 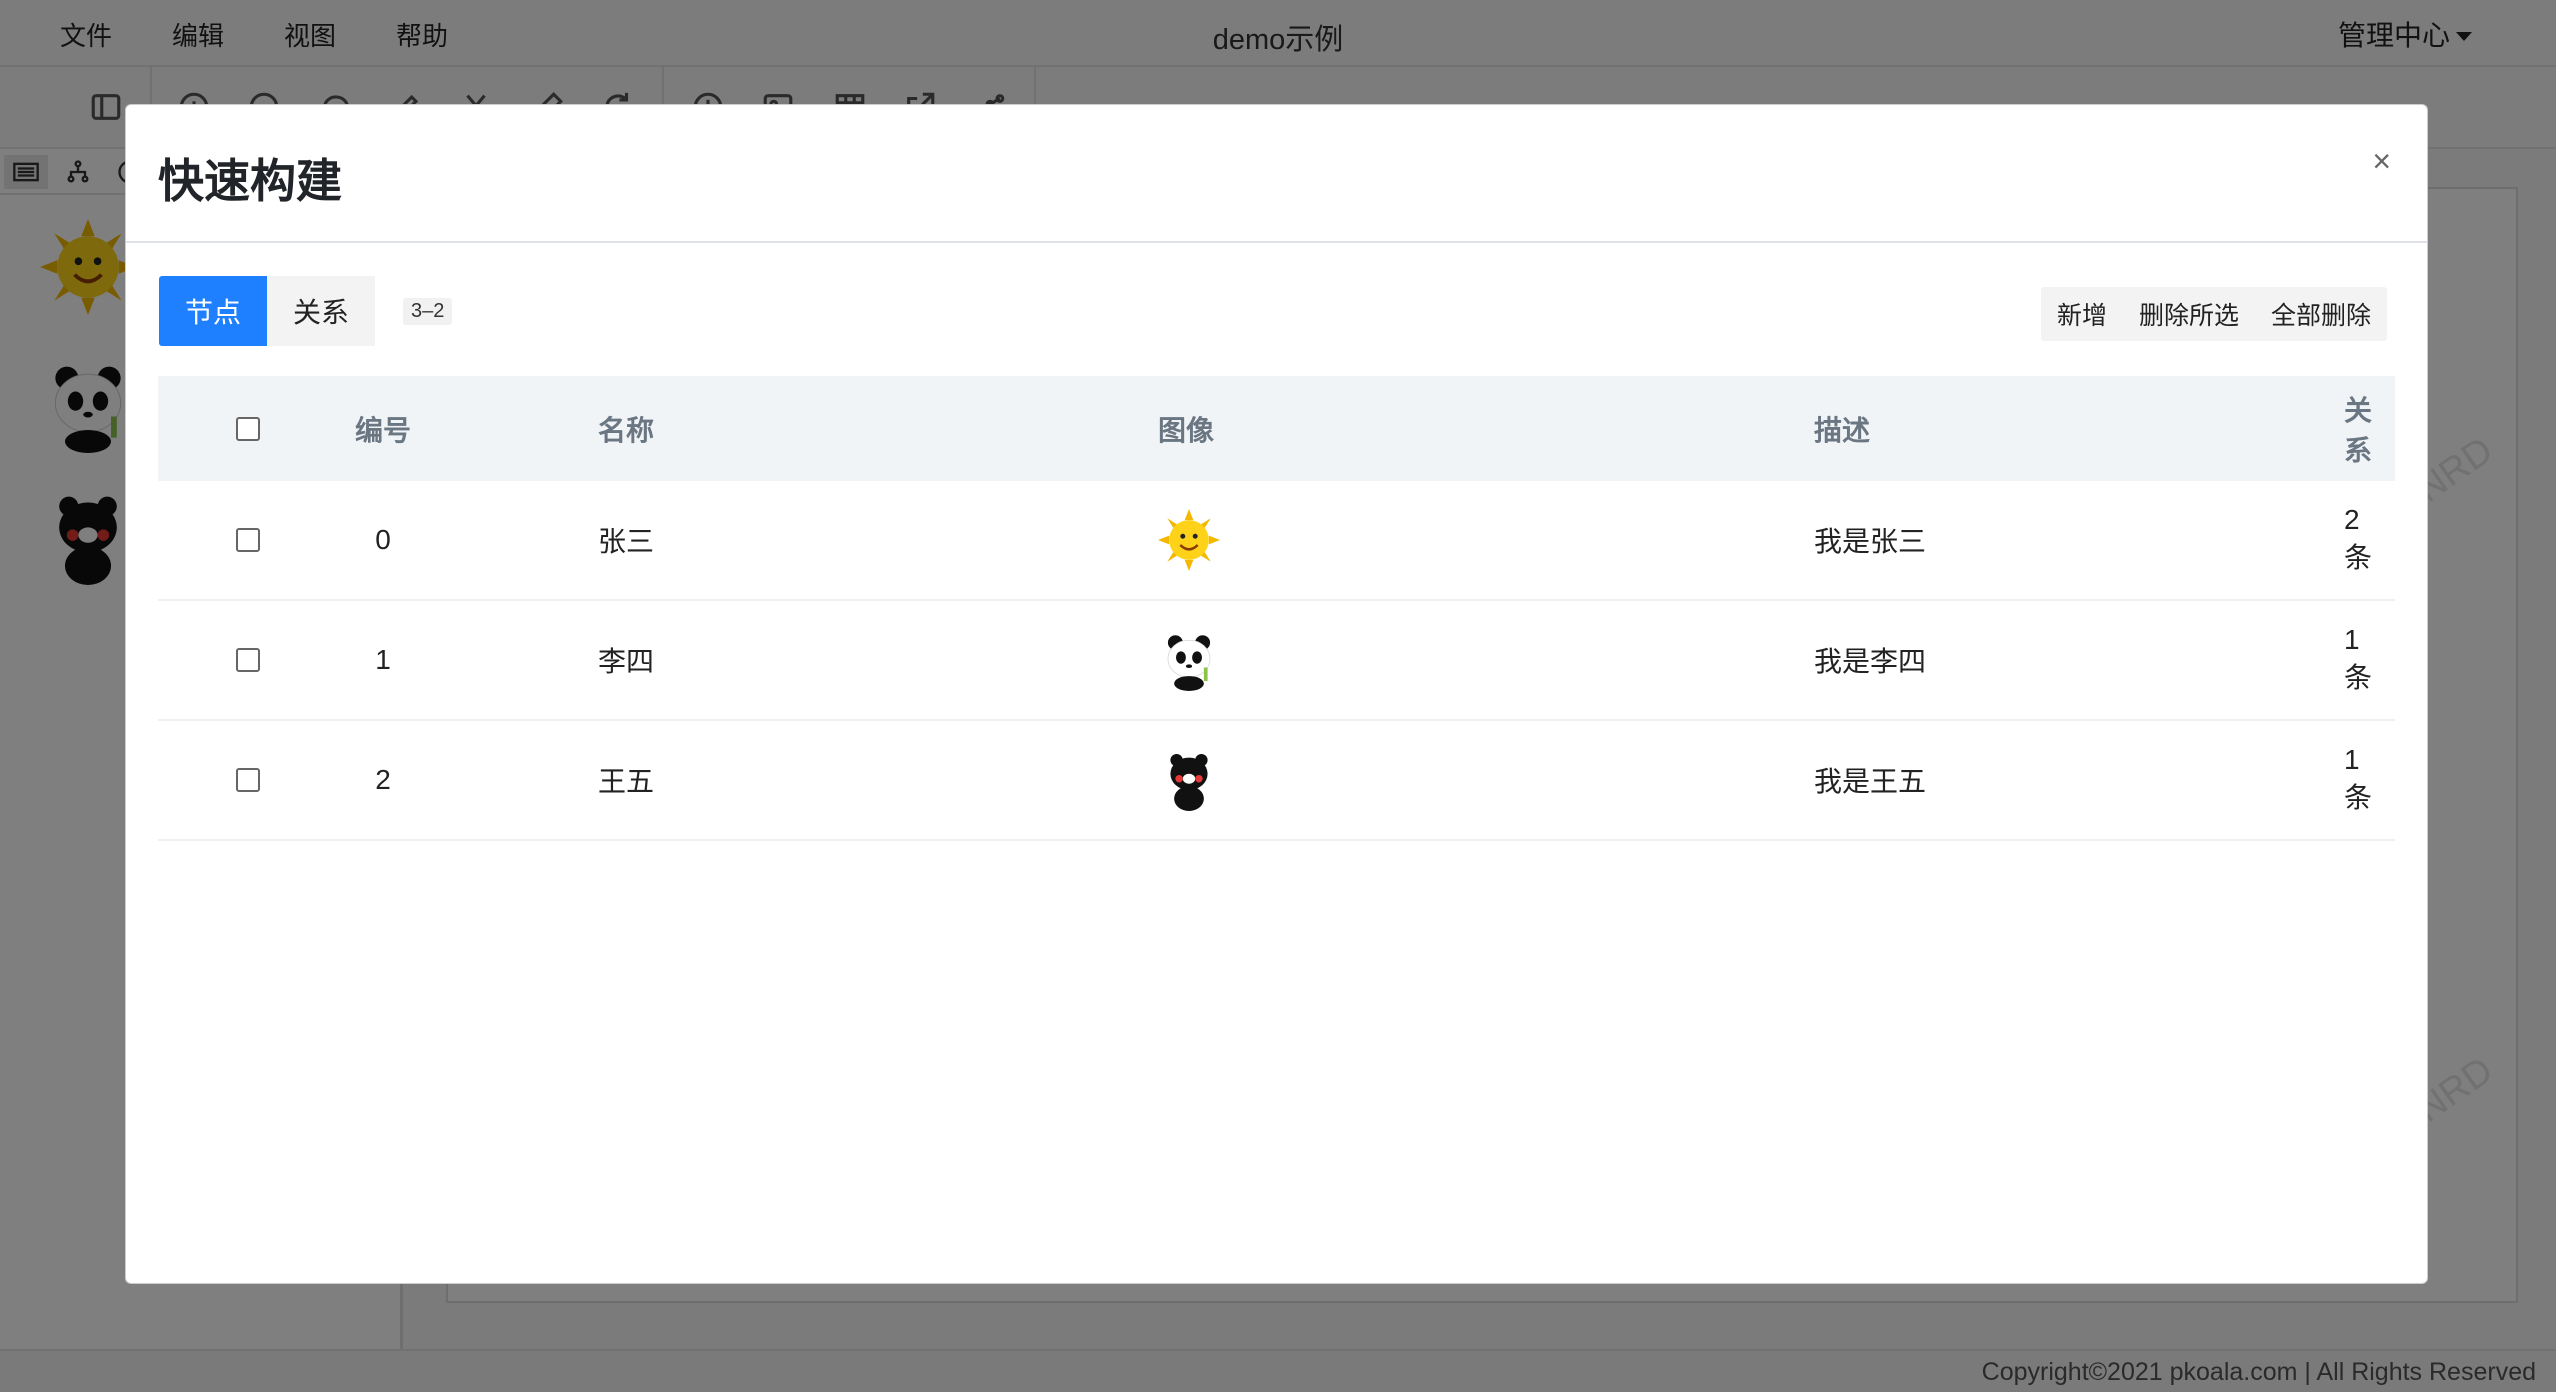 I want to click on row-id: 1, so click(x=383, y=659).